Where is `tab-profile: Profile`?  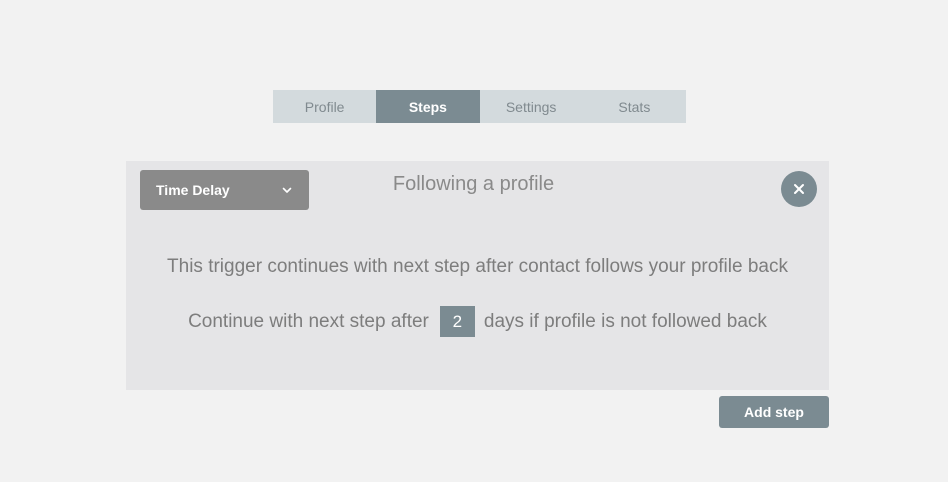 tab-profile: Profile is located at coordinates (325, 106).